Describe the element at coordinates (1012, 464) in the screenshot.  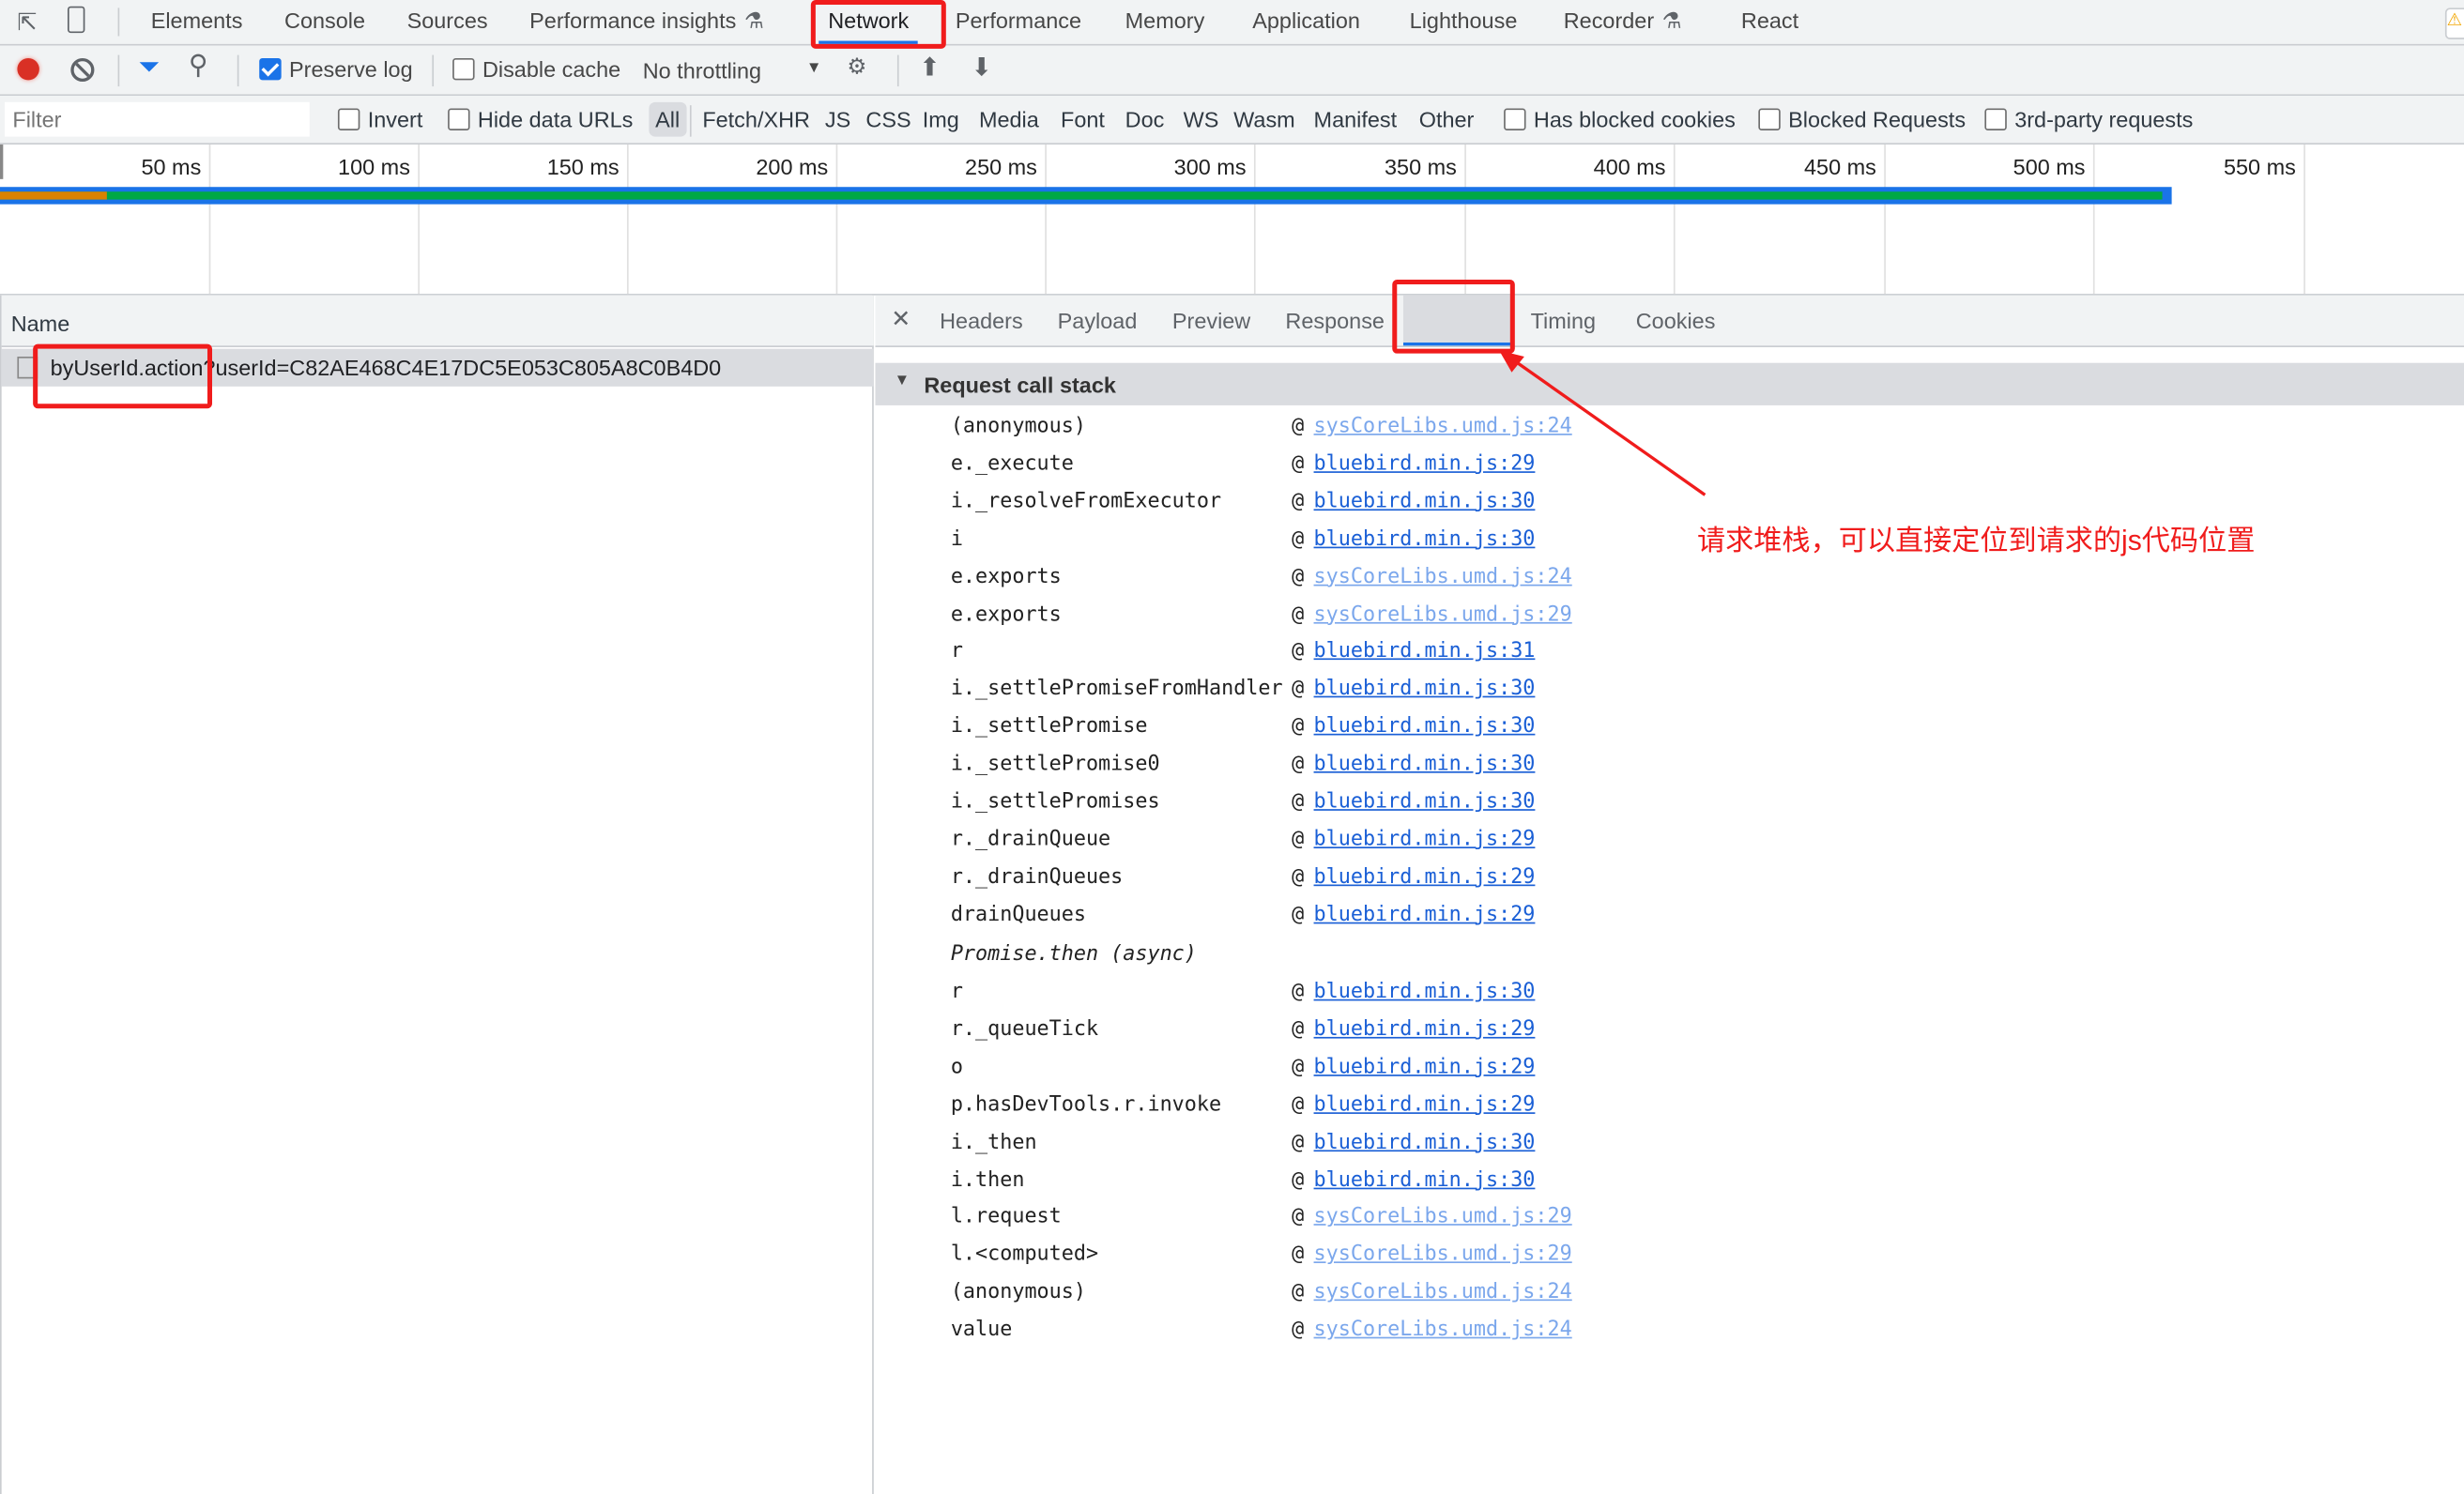
I see `stack-frame-function: e._execute` at that location.